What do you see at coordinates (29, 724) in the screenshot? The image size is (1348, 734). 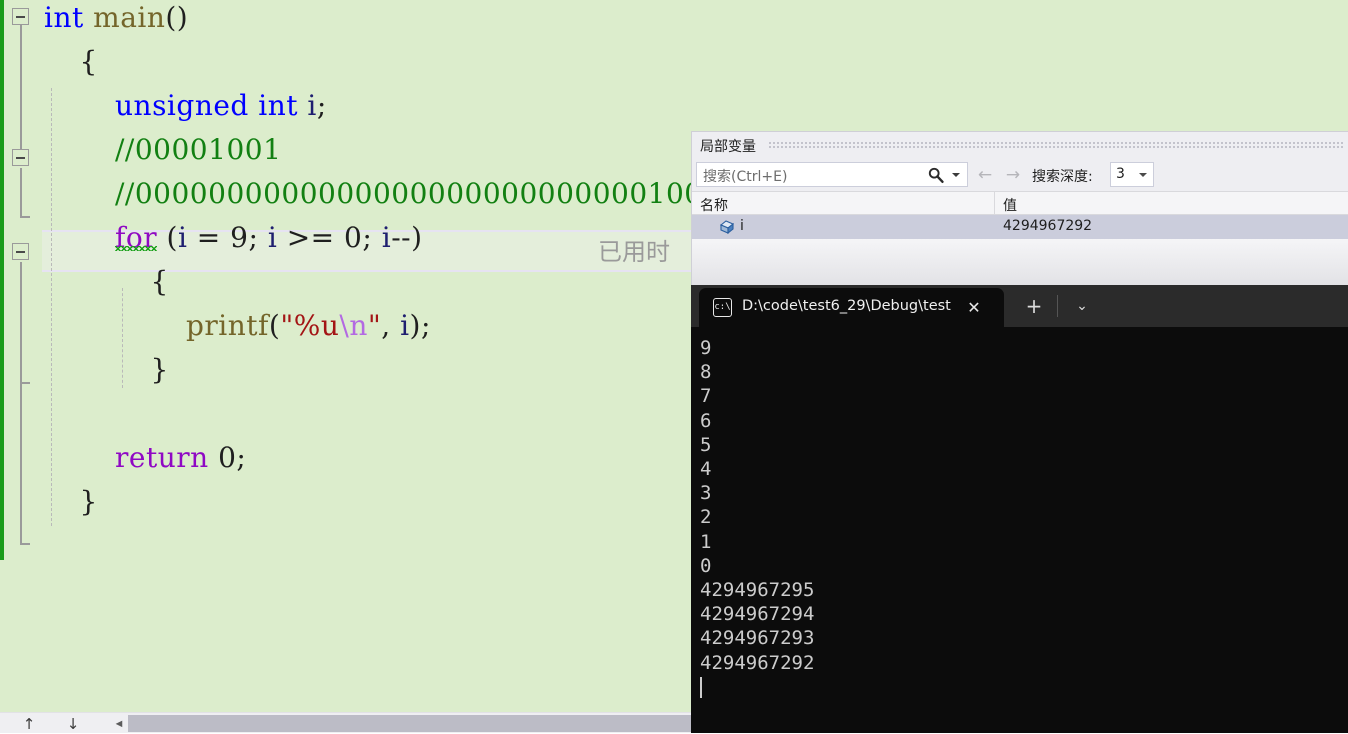 I see `scroll-up-arrow: ↑` at bounding box center [29, 724].